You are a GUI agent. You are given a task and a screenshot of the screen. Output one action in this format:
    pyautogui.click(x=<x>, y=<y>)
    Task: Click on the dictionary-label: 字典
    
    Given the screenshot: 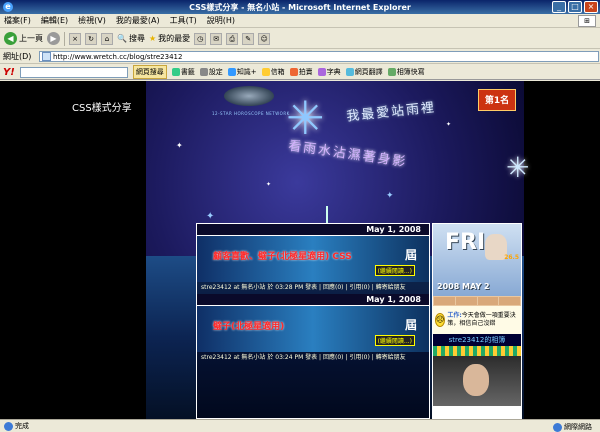 What is the action you would take?
    pyautogui.click(x=333, y=72)
    